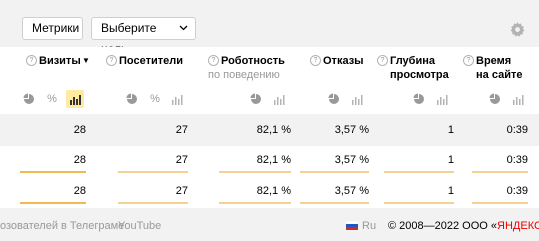  I want to click on total-robots: 82,1 %, so click(273, 130).